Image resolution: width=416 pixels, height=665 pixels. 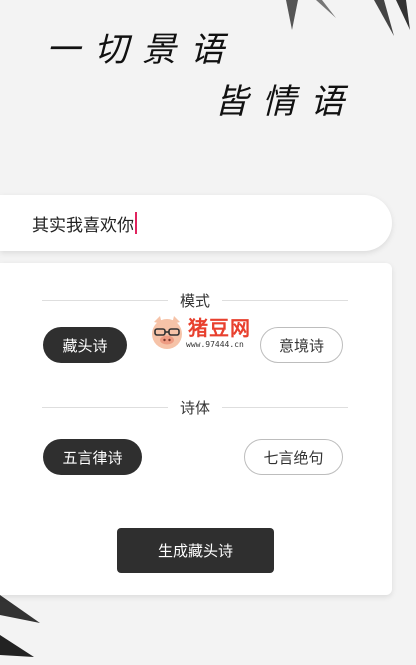 What do you see at coordinates (219, 328) in the screenshot?
I see `watermark-name: 猪豆网` at bounding box center [219, 328].